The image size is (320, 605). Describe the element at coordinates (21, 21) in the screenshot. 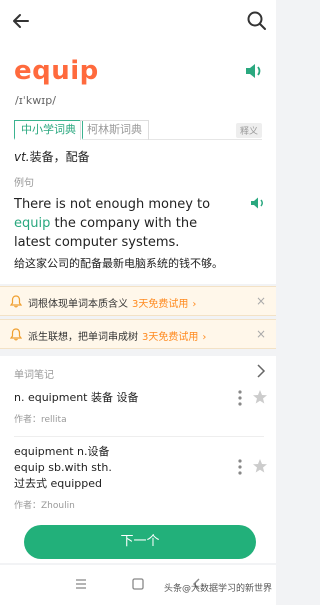

I see `arrow-left-icon` at that location.